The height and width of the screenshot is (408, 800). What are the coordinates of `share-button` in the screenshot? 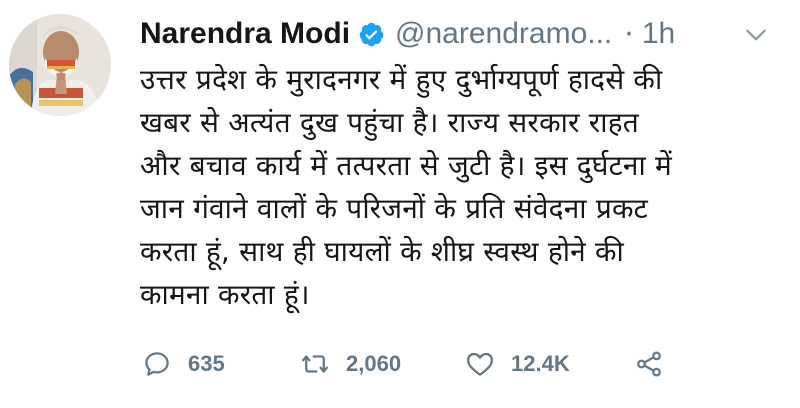 It's located at (649, 364).